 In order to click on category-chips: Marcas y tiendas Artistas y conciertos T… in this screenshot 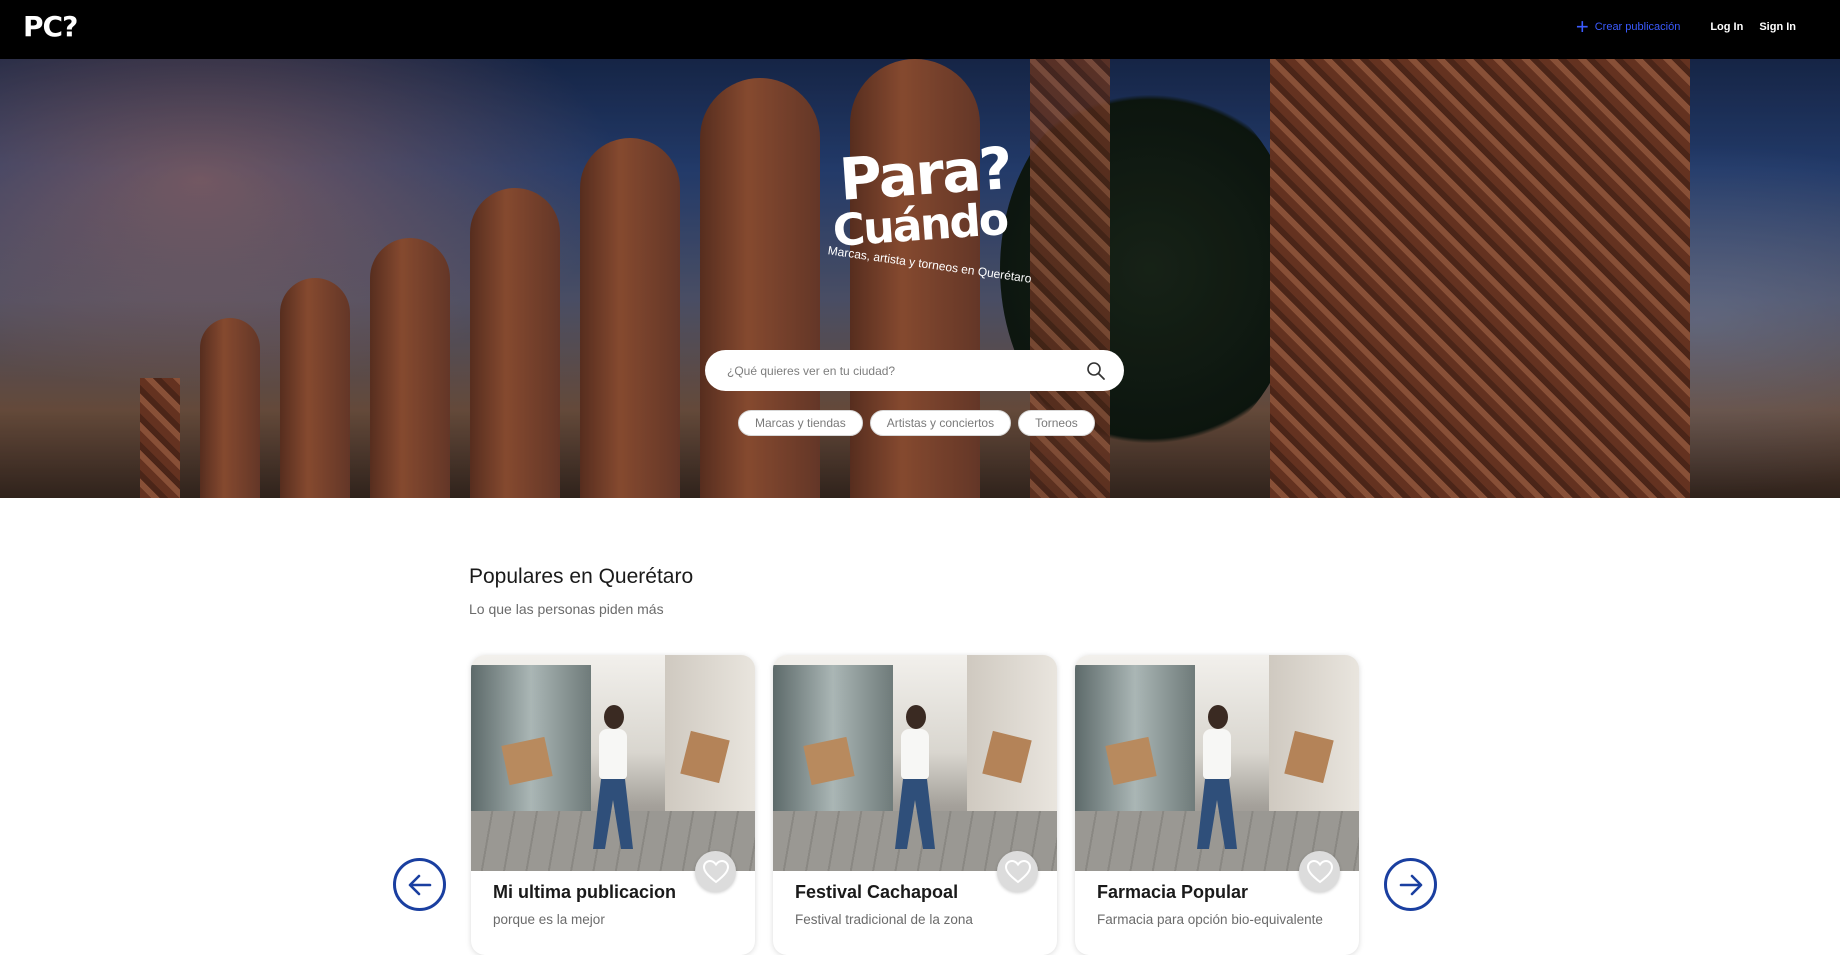, I will do `click(916, 423)`.